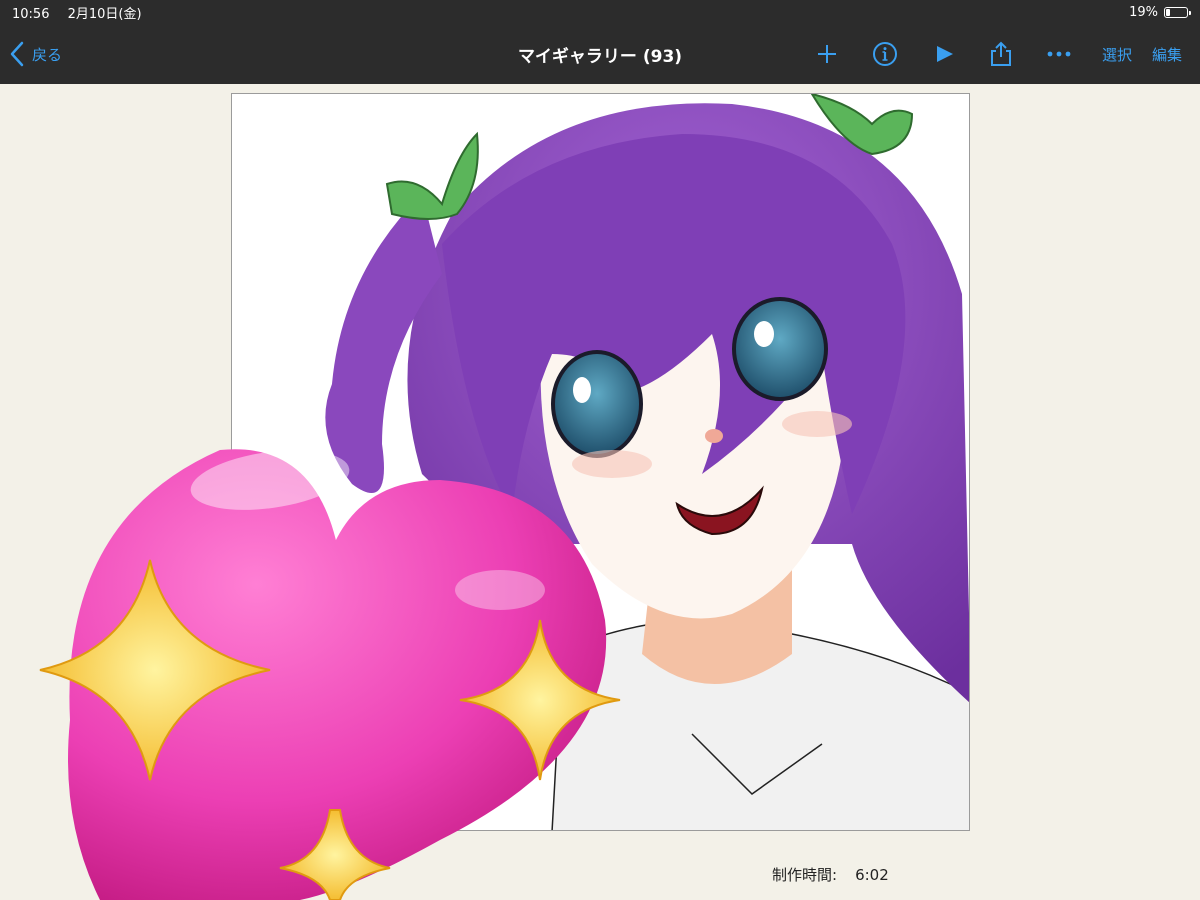 The width and height of the screenshot is (1200, 900). What do you see at coordinates (1143, 12) in the screenshot?
I see `battery-percent: 19%` at bounding box center [1143, 12].